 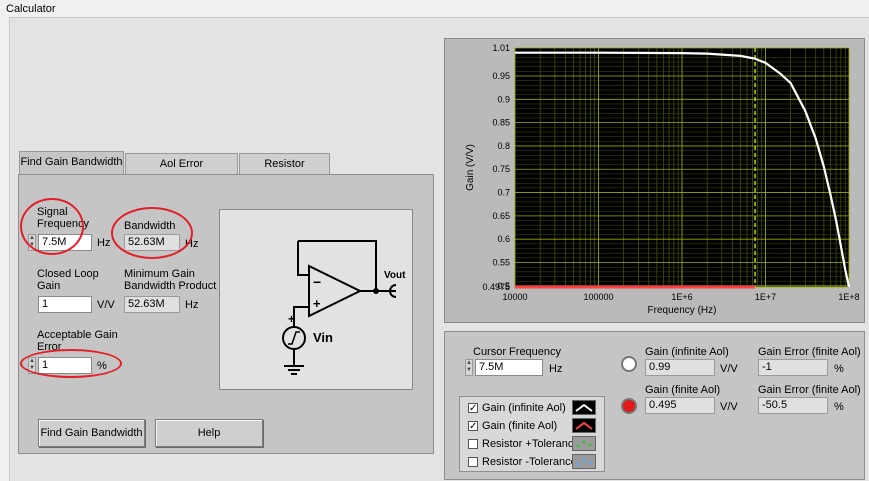 What do you see at coordinates (503, 193) in the screenshot?
I see `y-tick-label: 0.7` at bounding box center [503, 193].